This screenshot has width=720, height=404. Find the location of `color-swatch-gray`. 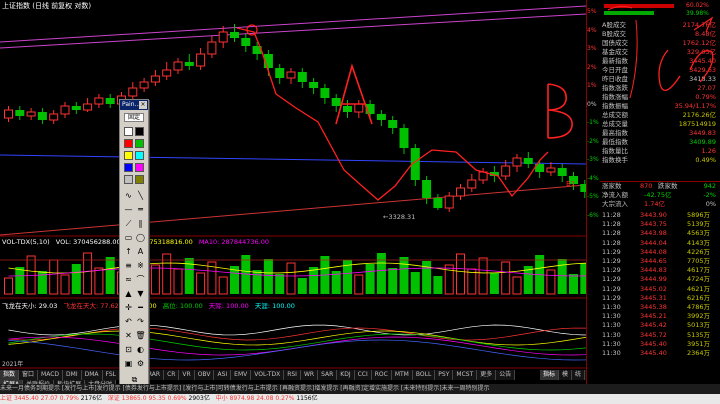

color-swatch-gray is located at coordinates (128, 179).